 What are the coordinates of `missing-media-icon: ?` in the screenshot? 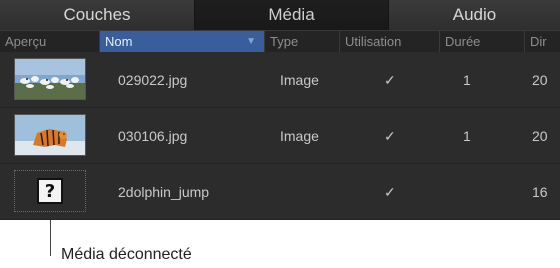 It's located at (50, 191).